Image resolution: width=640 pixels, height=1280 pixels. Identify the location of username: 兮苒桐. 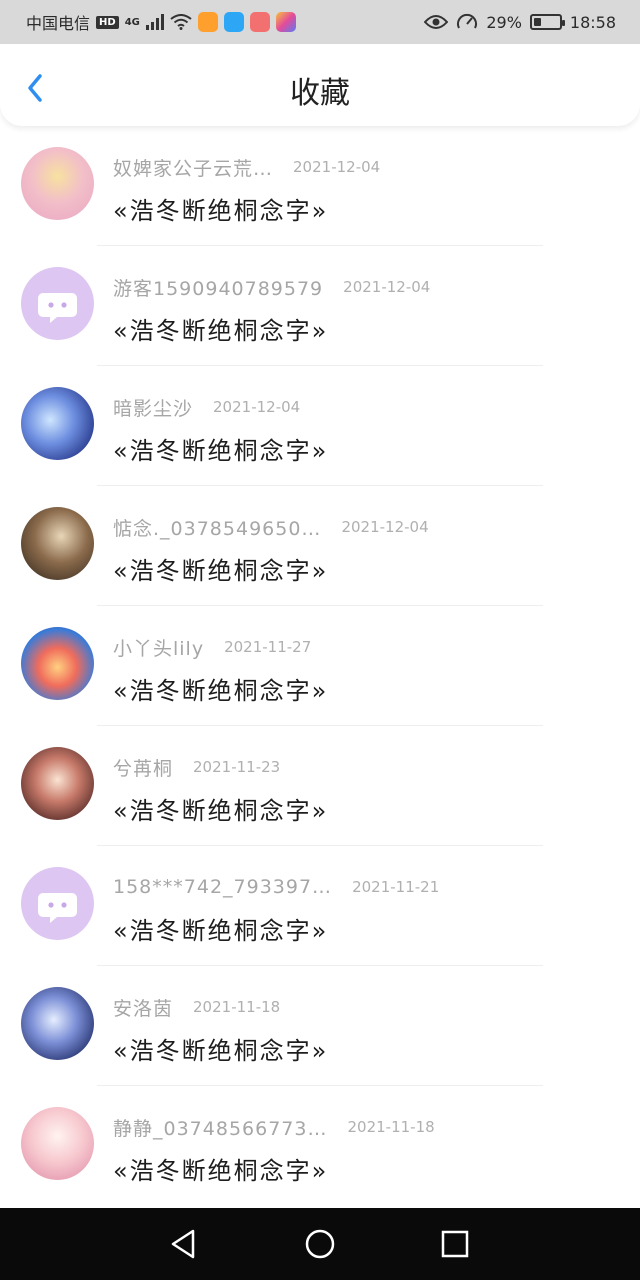
(143, 768).